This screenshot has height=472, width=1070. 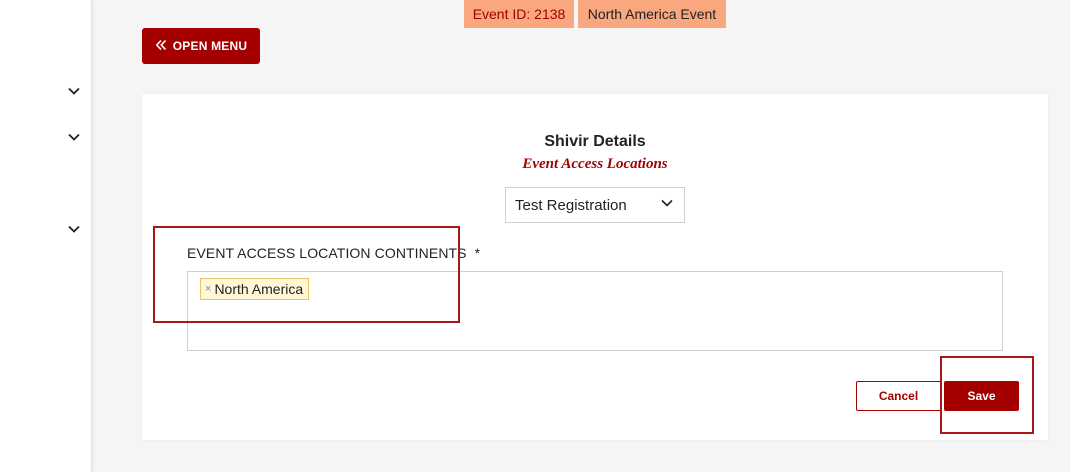 What do you see at coordinates (208, 289) in the screenshot?
I see `close-icon: ×` at bounding box center [208, 289].